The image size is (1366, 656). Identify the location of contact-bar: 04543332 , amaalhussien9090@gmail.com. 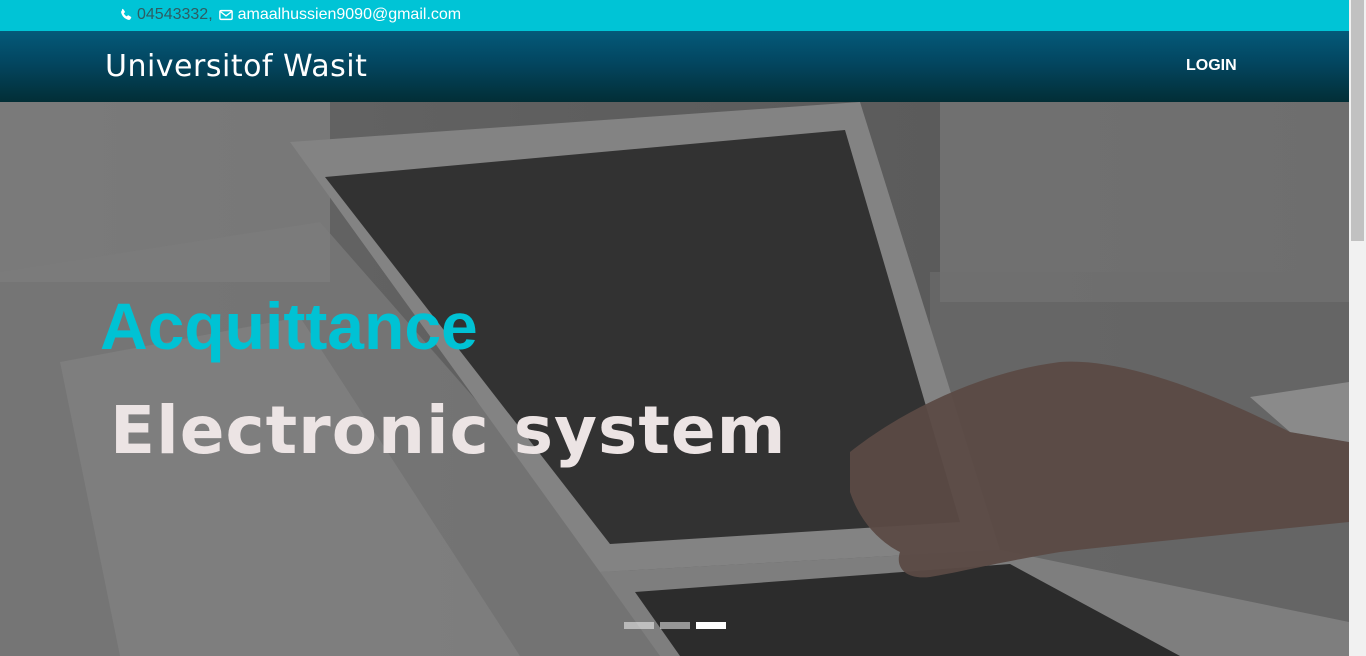
(674, 15).